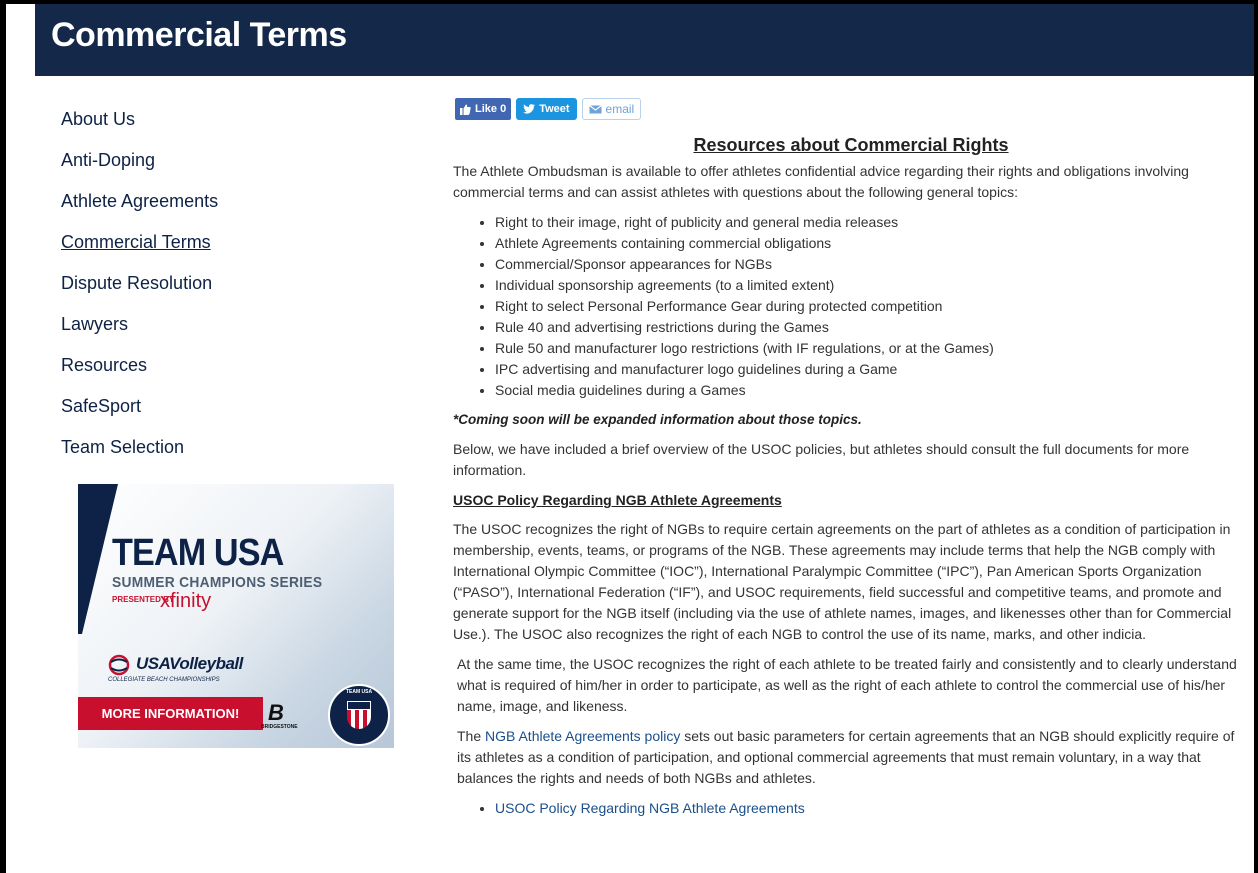 The height and width of the screenshot is (873, 1258). Describe the element at coordinates (201, 251) in the screenshot. I see `sidebar-item-commercial-terms: Commercial Terms` at that location.